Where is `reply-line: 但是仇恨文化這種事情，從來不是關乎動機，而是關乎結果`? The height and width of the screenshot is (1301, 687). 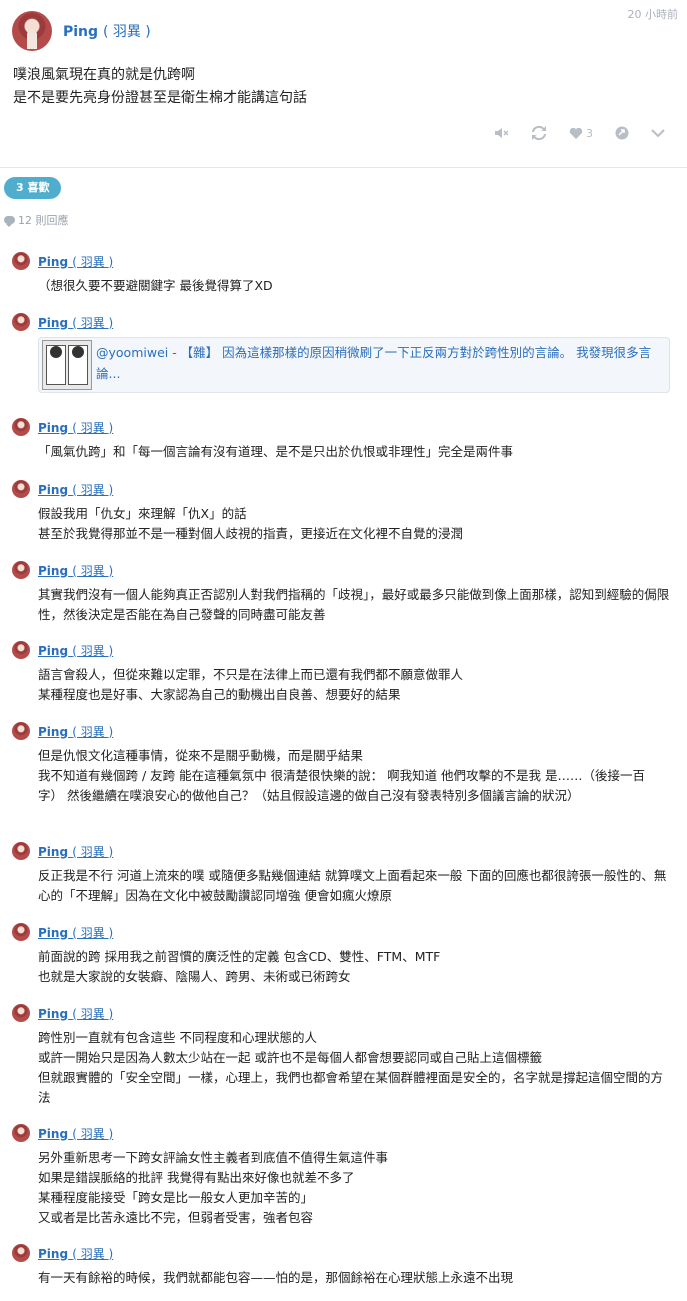 reply-line: 但是仇恨文化這種事情，從來不是關乎動機，而是關乎結果 is located at coordinates (201, 755).